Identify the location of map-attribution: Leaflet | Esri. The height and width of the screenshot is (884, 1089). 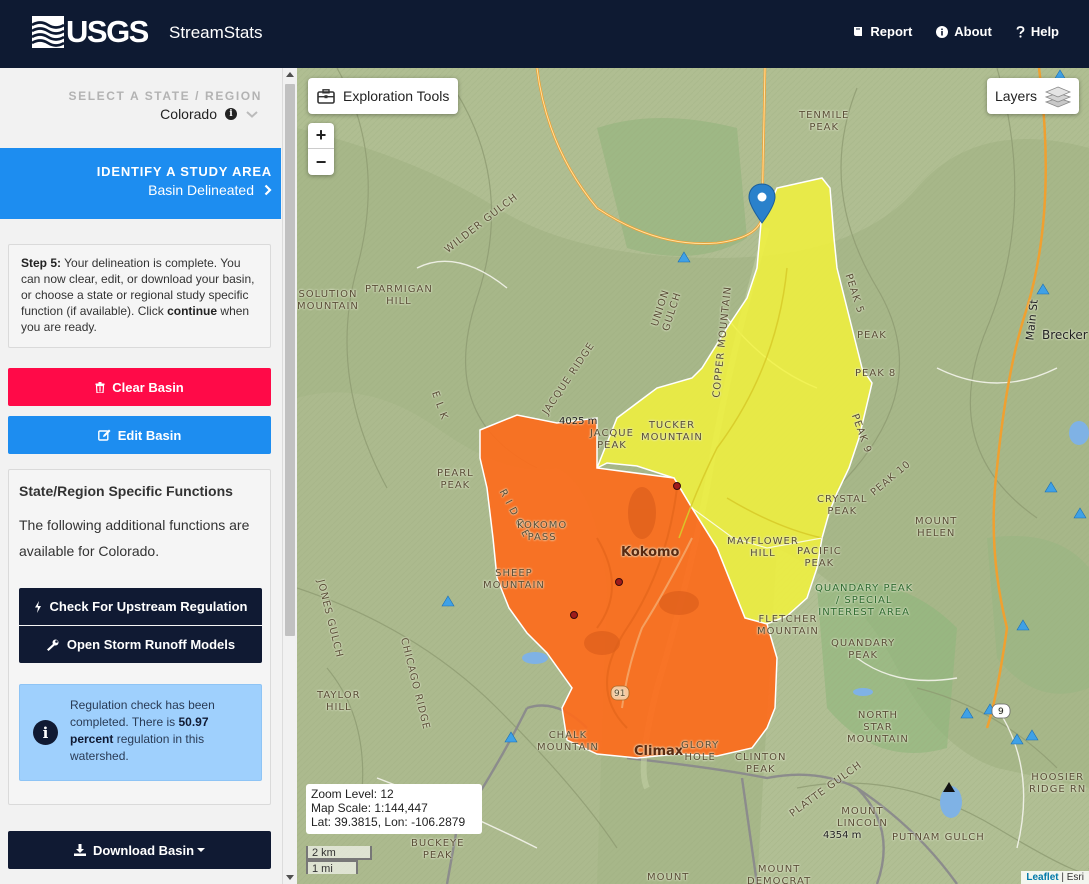
(1055, 877).